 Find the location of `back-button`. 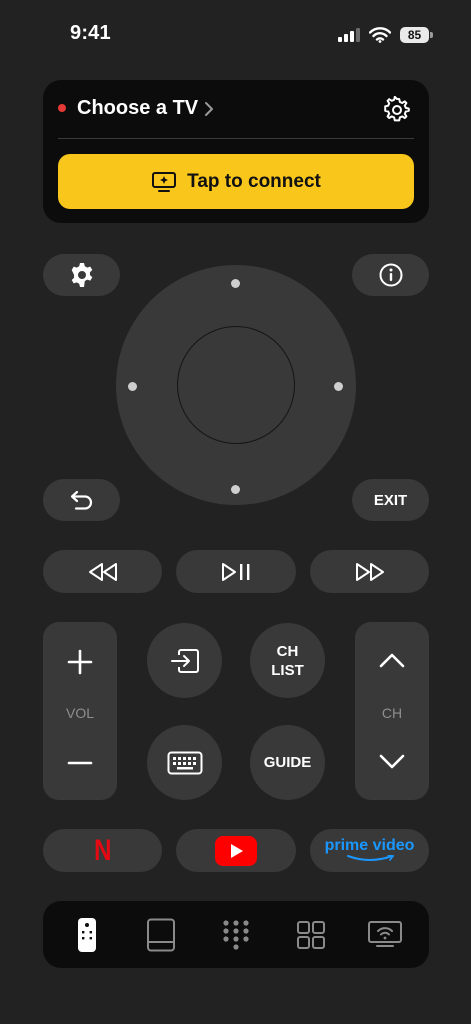

back-button is located at coordinates (81, 500).